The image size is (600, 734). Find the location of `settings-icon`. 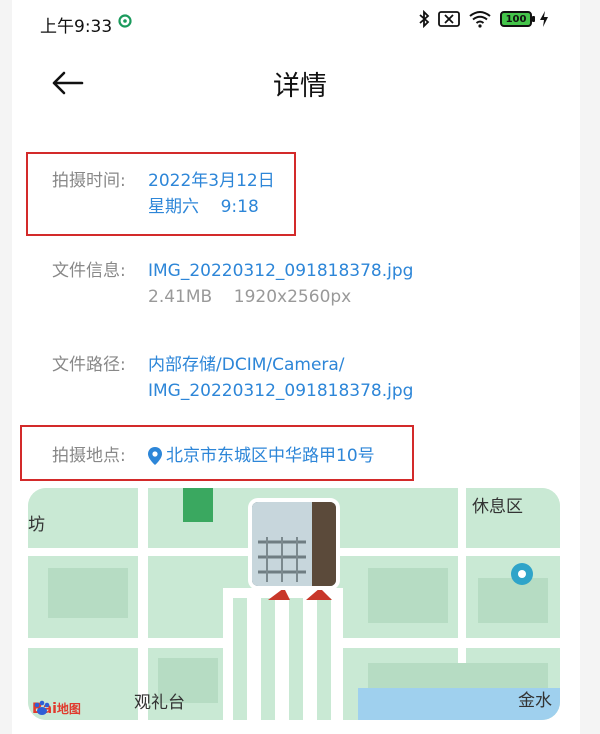

settings-icon is located at coordinates (125, 21).